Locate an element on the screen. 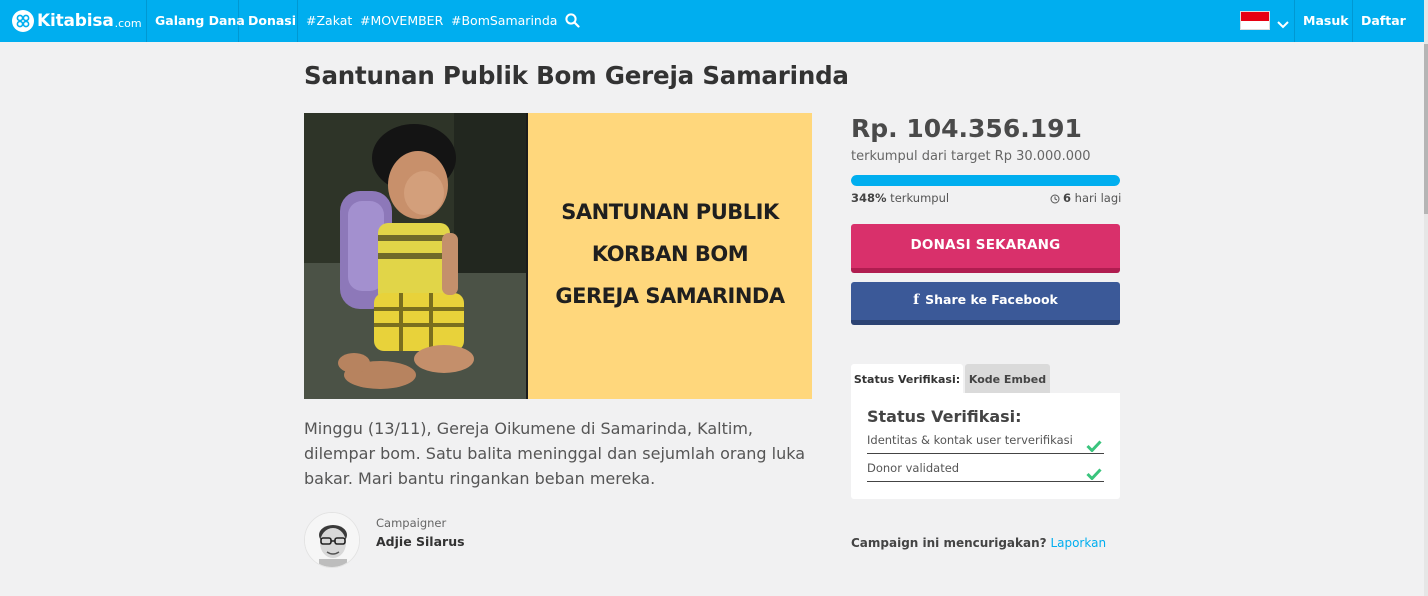  campaigner-label: Campaigner is located at coordinates (411, 523).